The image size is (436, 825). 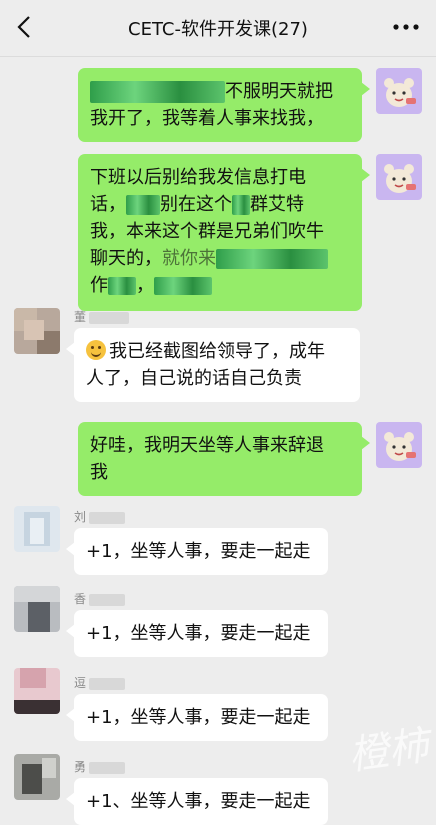 What do you see at coordinates (213, 365) in the screenshot?
I see `member-message-bubble: 我已经截图给领导了，成年 人了，自己说的话自己负责` at bounding box center [213, 365].